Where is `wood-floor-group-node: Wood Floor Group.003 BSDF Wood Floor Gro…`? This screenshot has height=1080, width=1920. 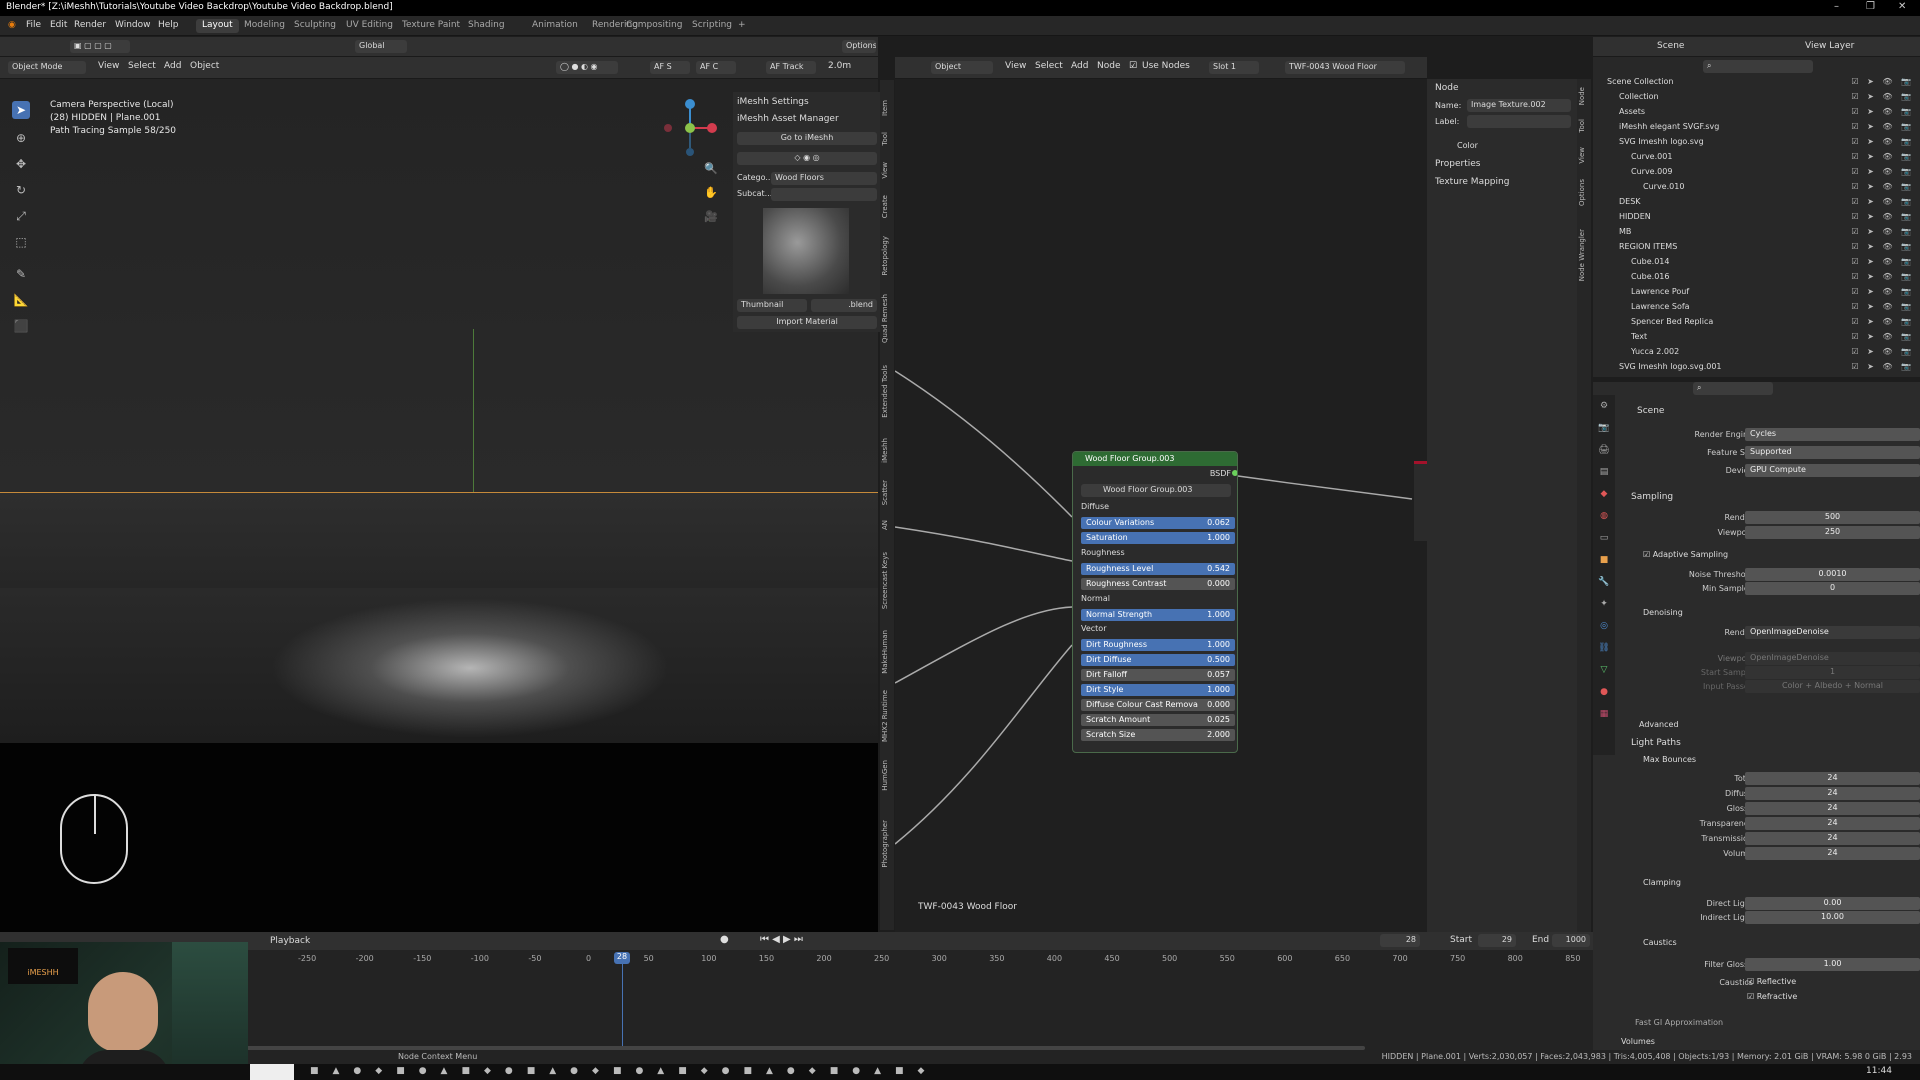 wood-floor-group-node: Wood Floor Group.003 BSDF Wood Floor Gro… is located at coordinates (1155, 602).